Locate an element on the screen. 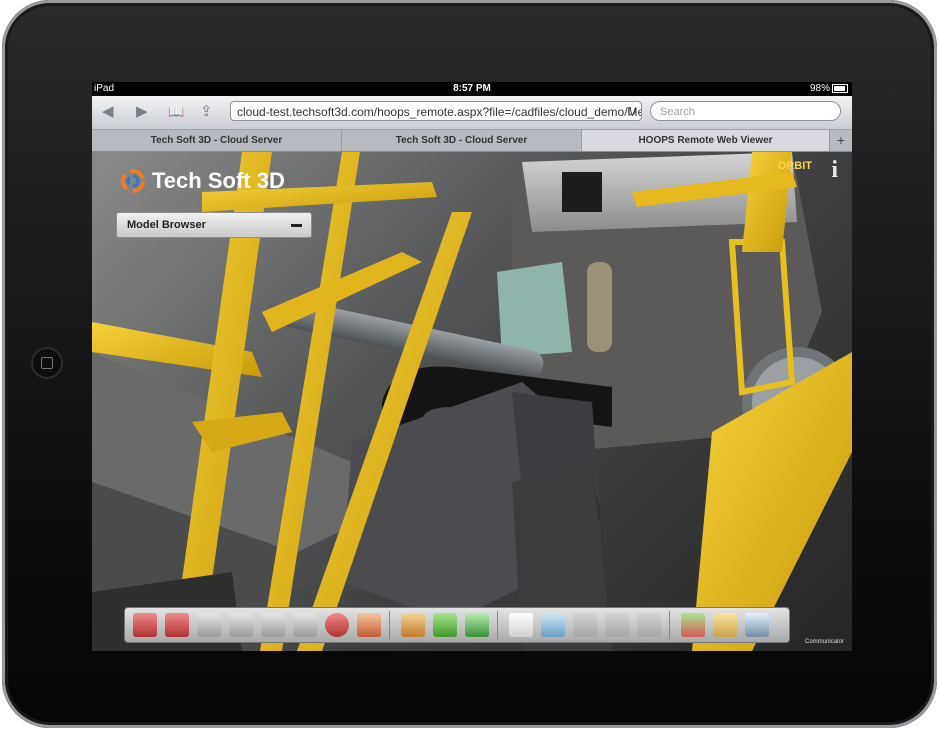  new-tab-icon: + is located at coordinates (841, 140).